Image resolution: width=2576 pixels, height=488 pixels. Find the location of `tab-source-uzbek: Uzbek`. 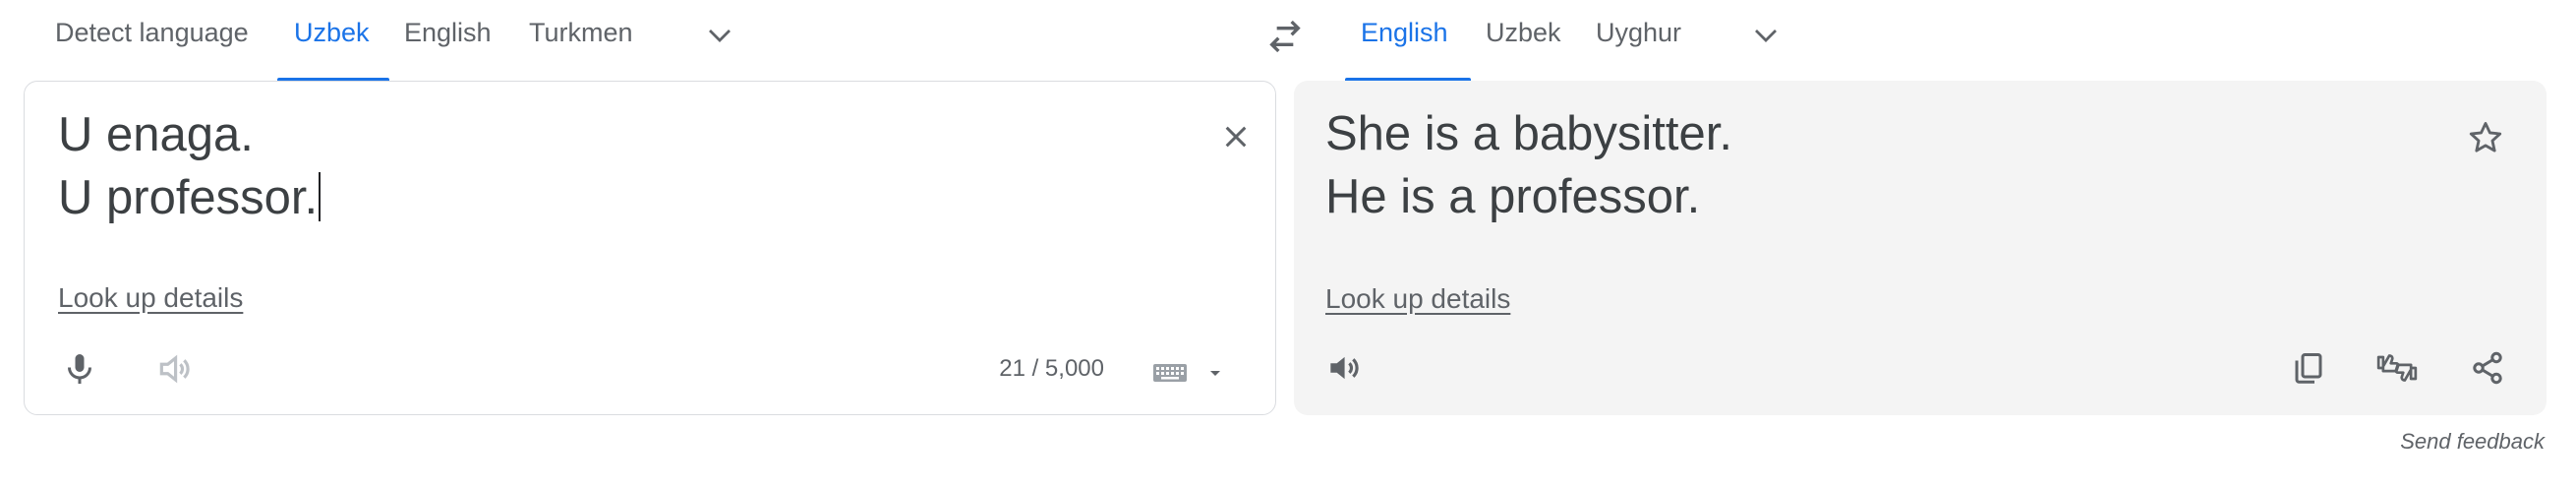

tab-source-uzbek: Uzbek is located at coordinates (332, 33).